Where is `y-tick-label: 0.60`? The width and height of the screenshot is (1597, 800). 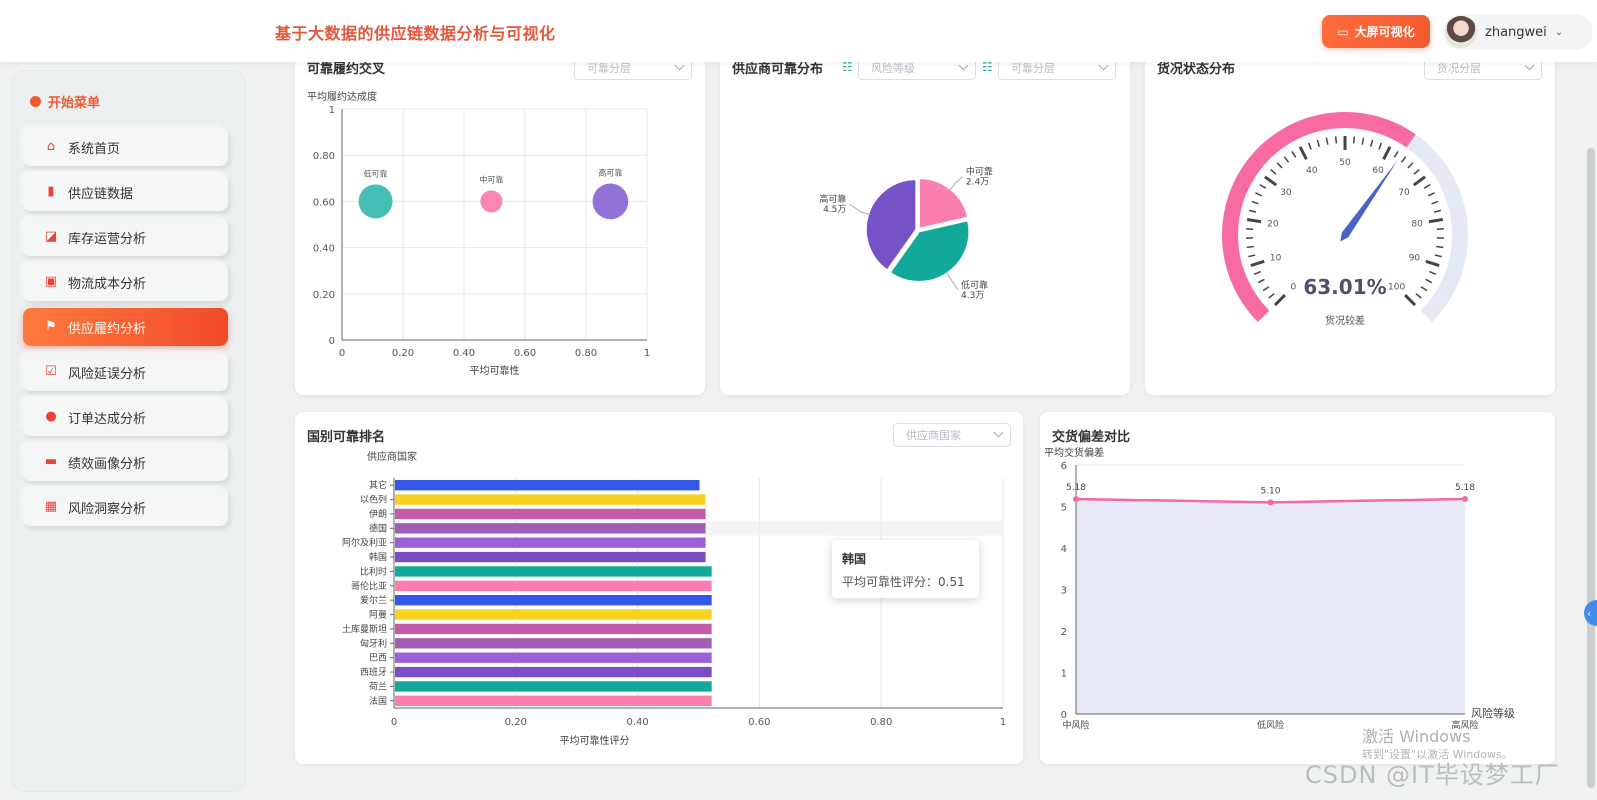
y-tick-label: 0.60 is located at coordinates (324, 202).